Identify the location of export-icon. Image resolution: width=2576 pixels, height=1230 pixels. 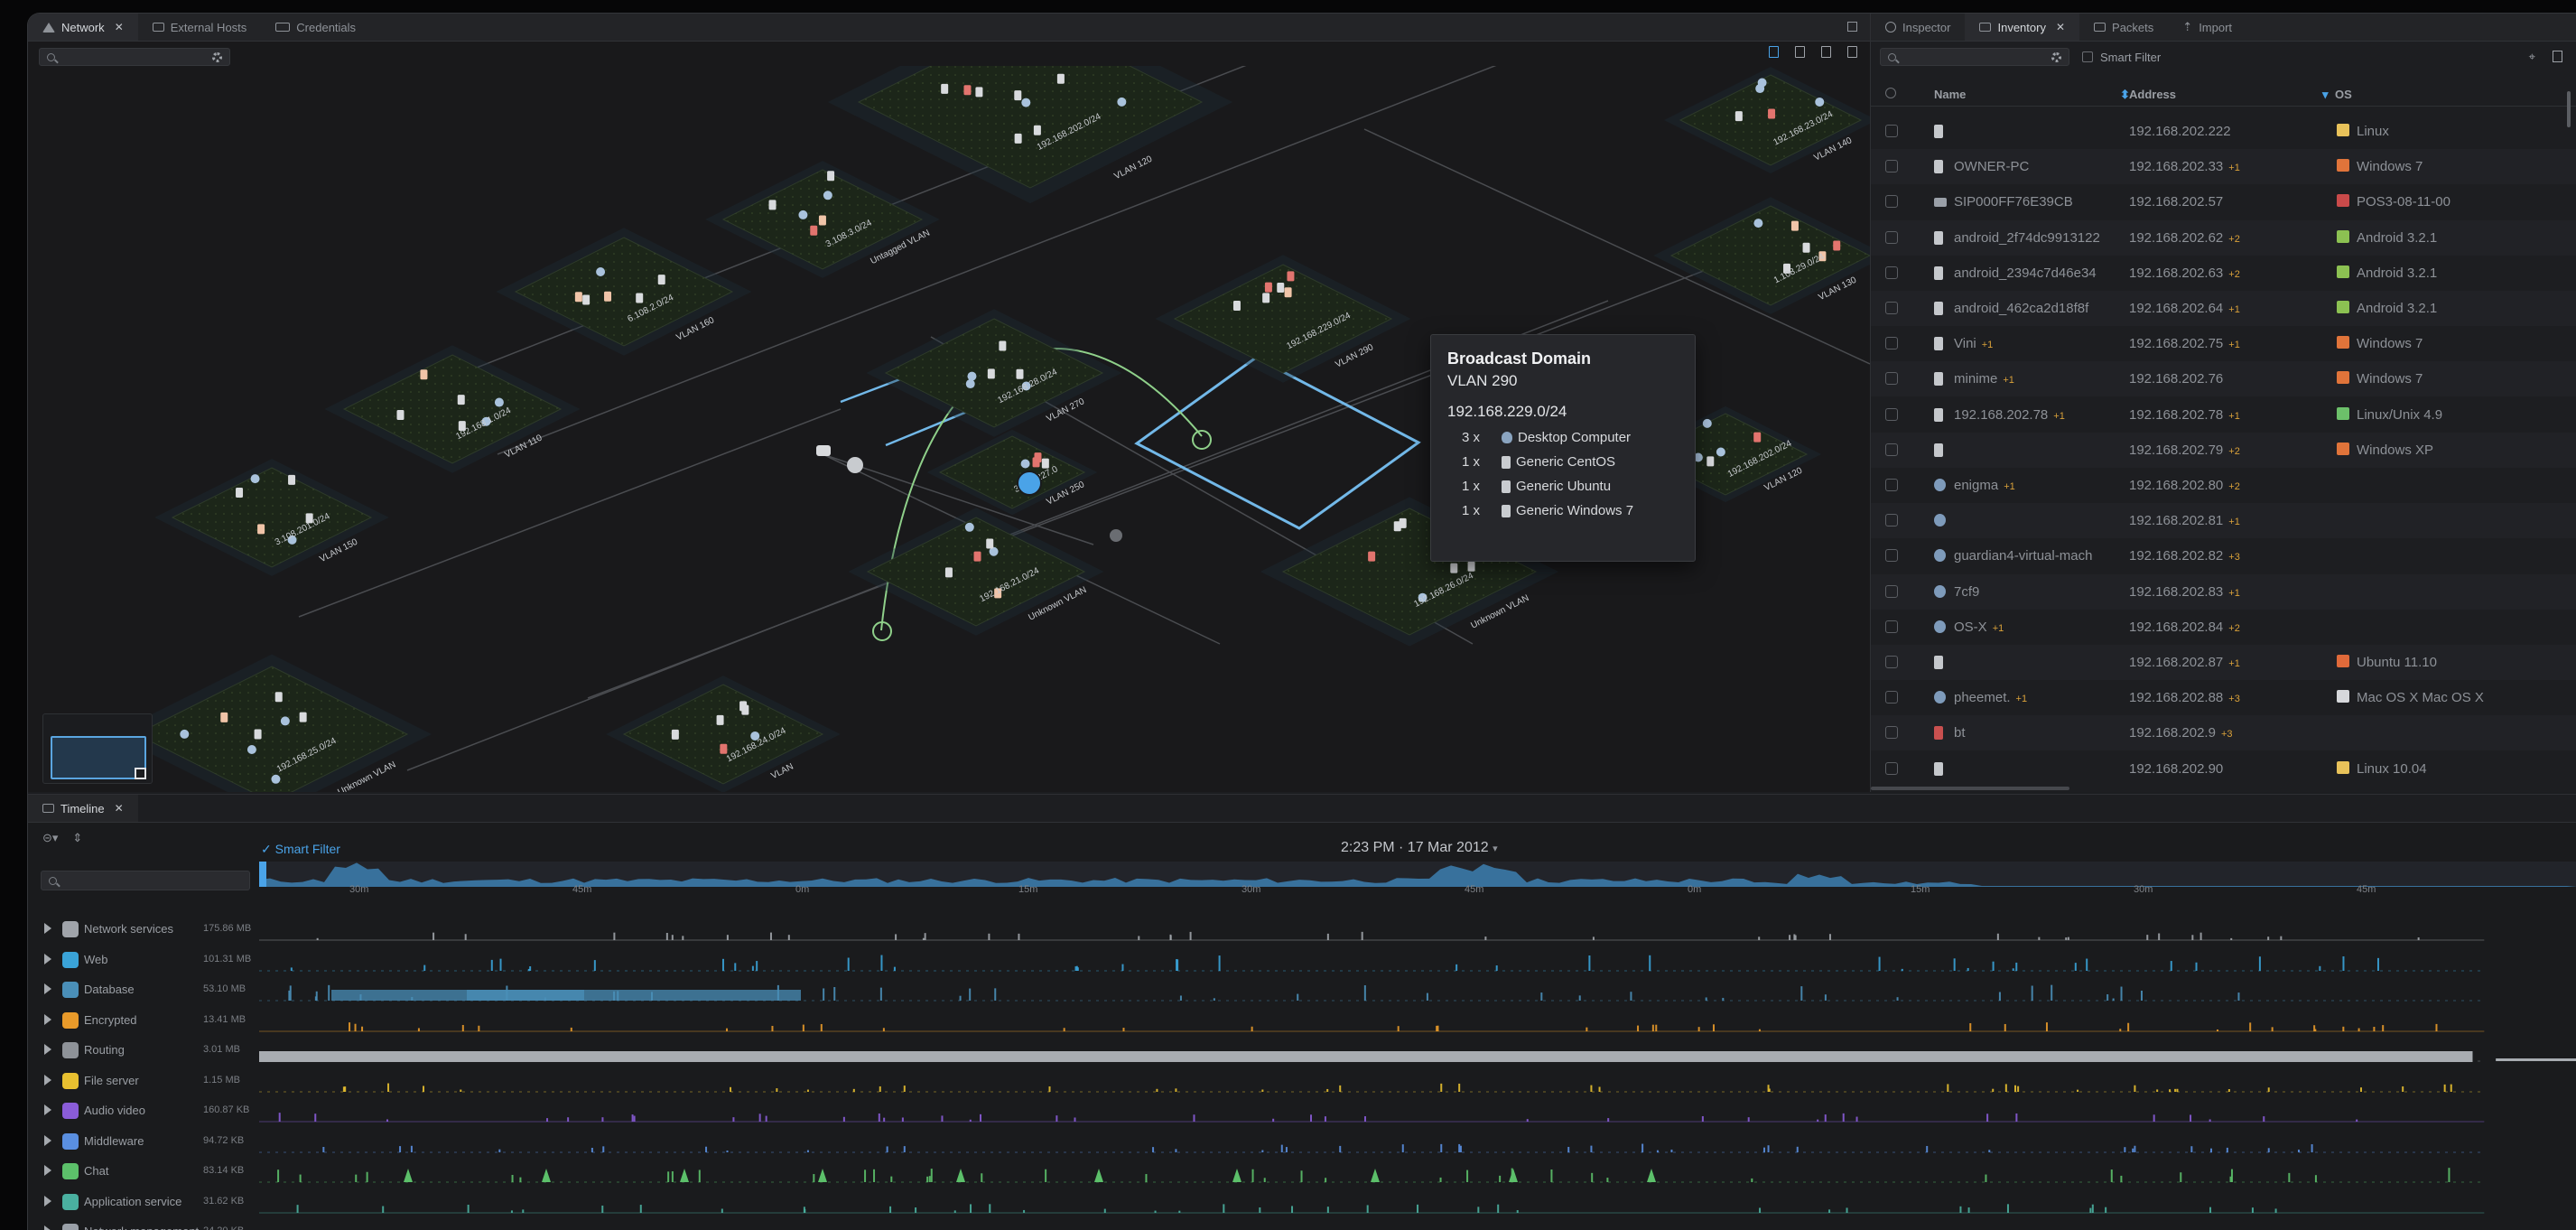
(2557, 57).